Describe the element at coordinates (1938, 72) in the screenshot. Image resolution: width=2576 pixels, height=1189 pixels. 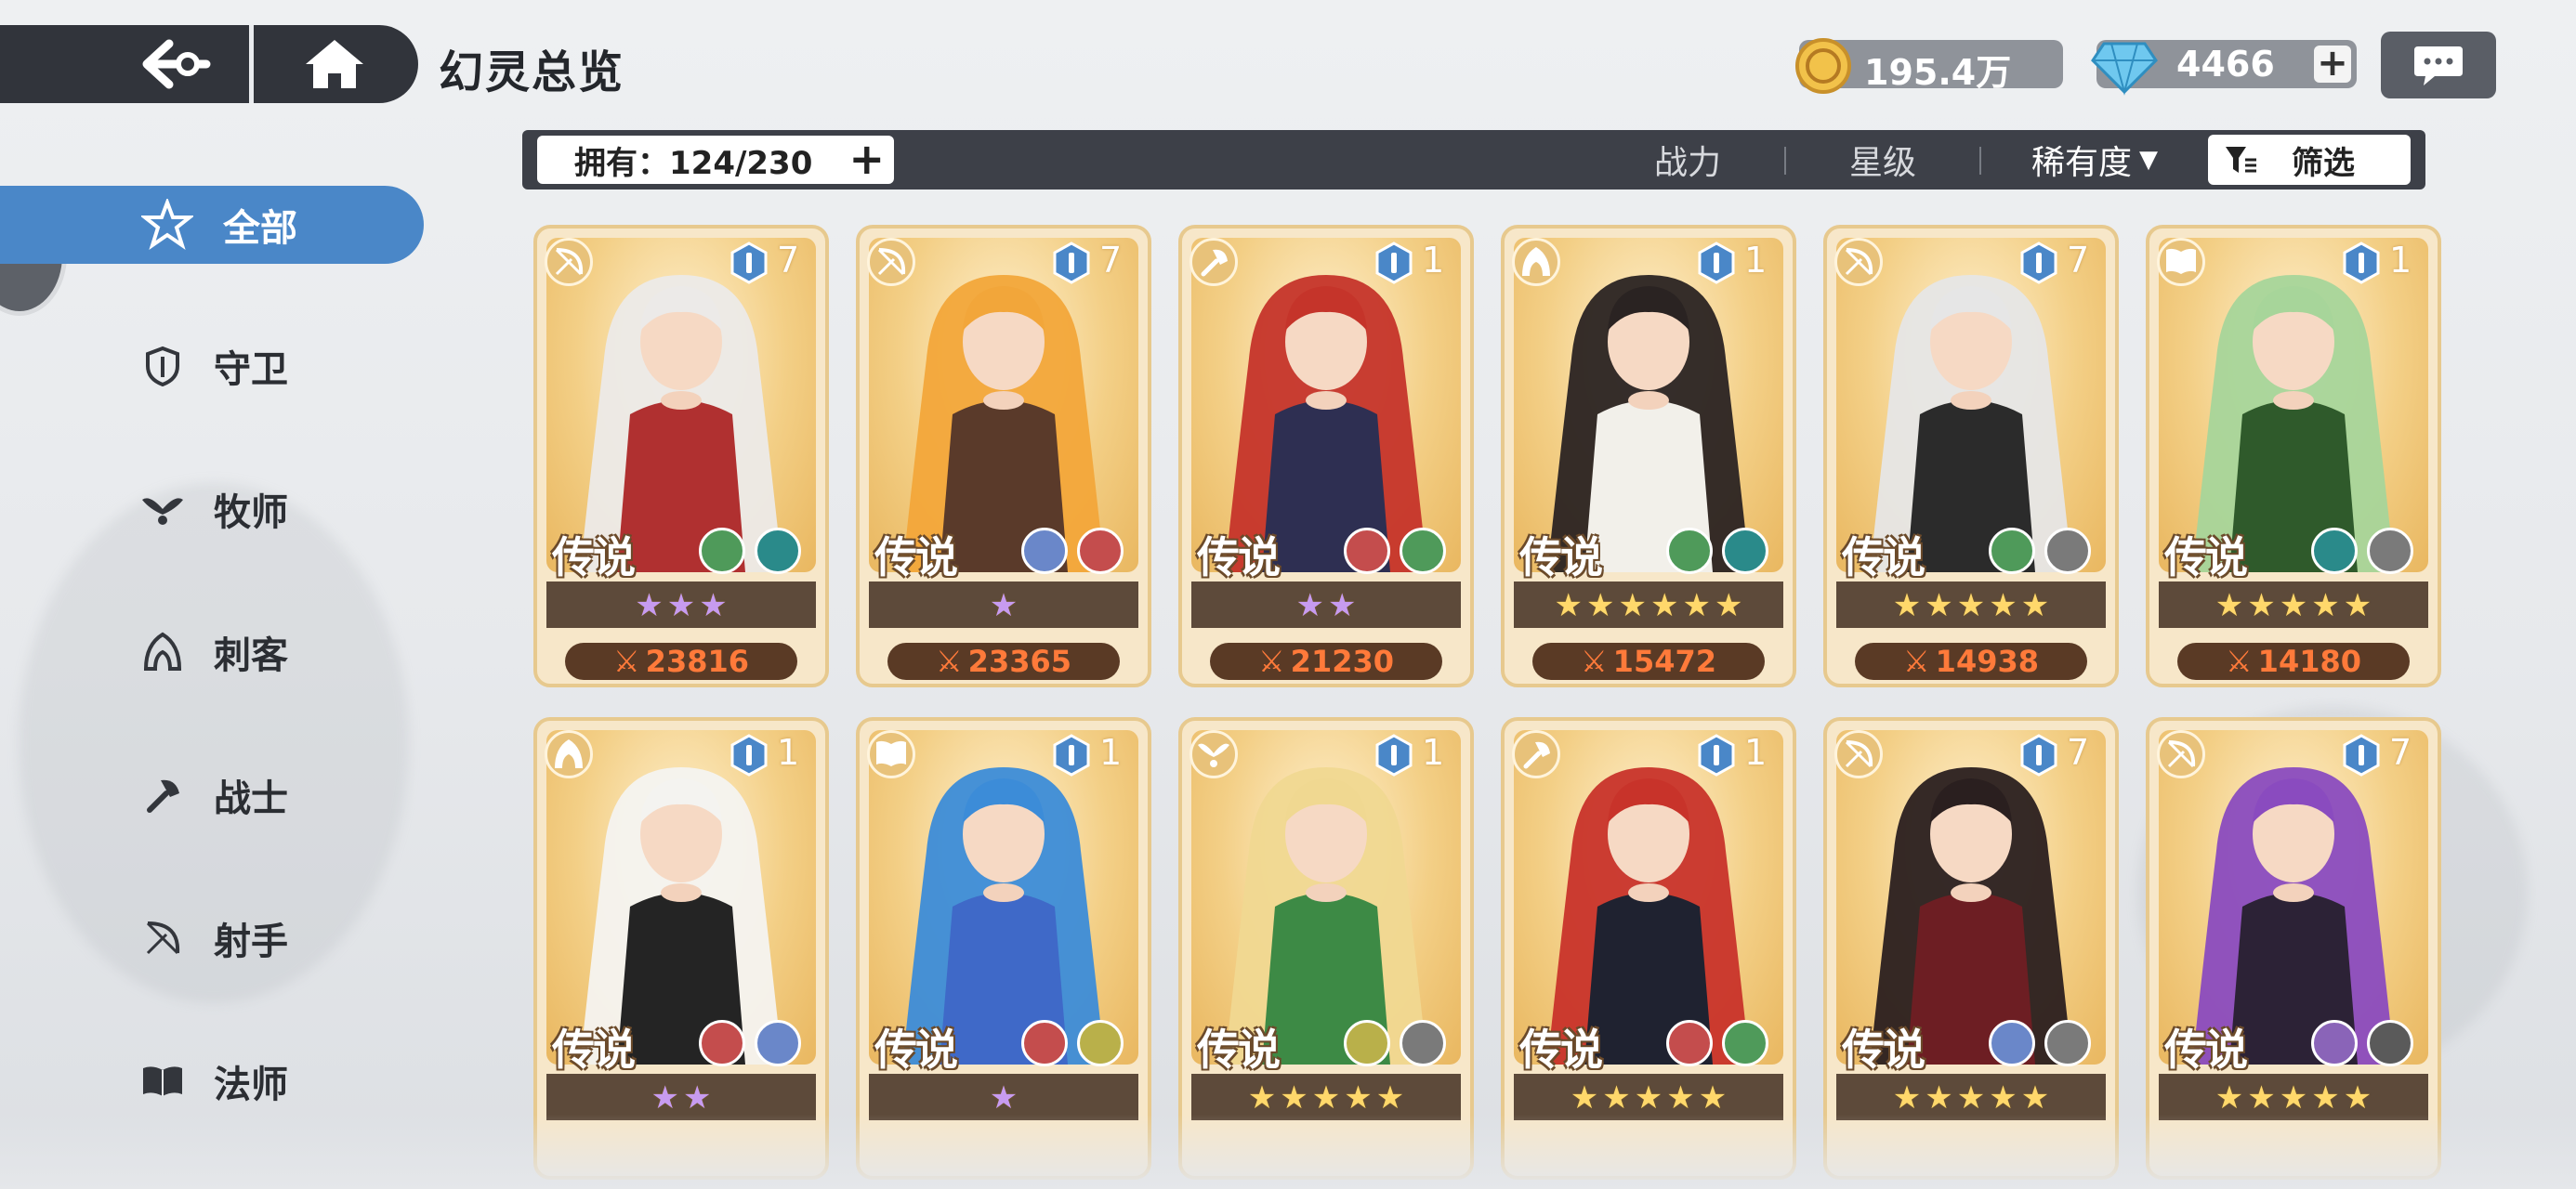
I see `gold-amount: 195.4万` at that location.